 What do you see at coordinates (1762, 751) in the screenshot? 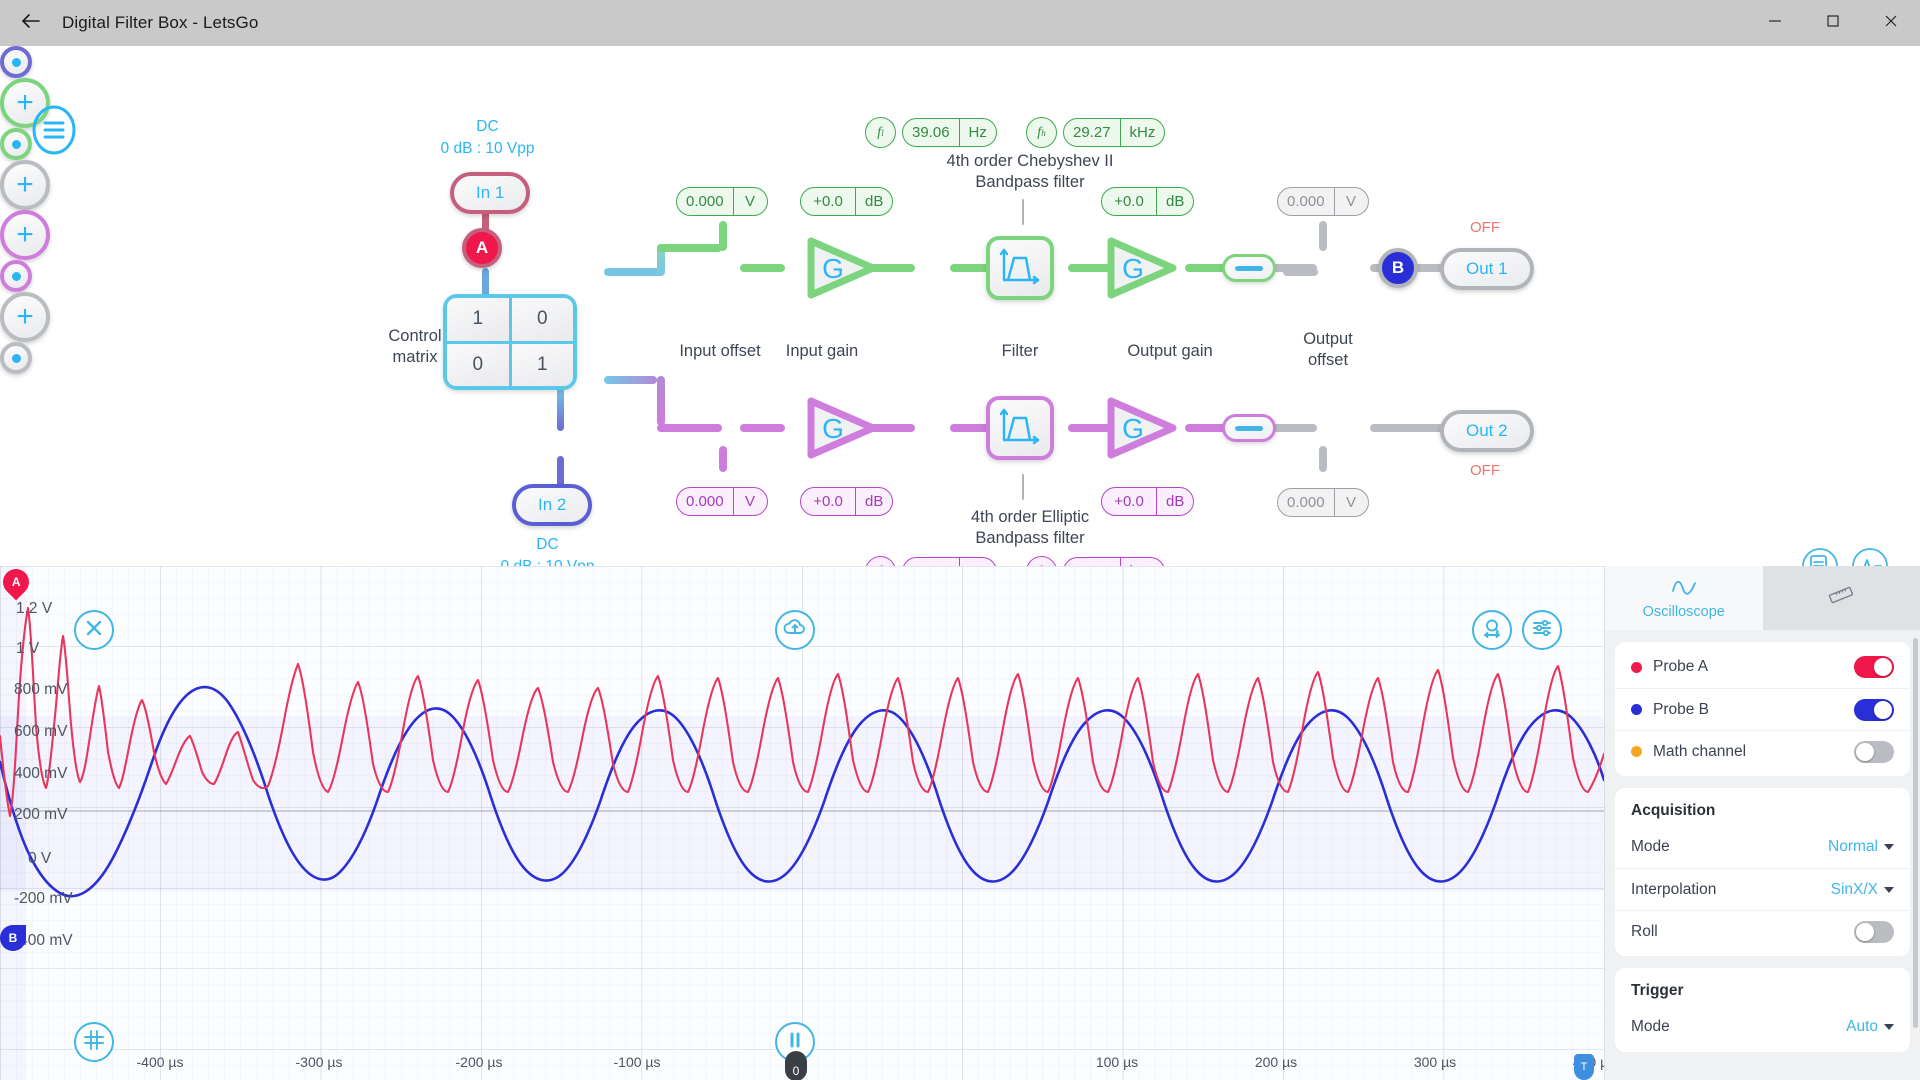
I see `channel-row-math: Math channel` at bounding box center [1762, 751].